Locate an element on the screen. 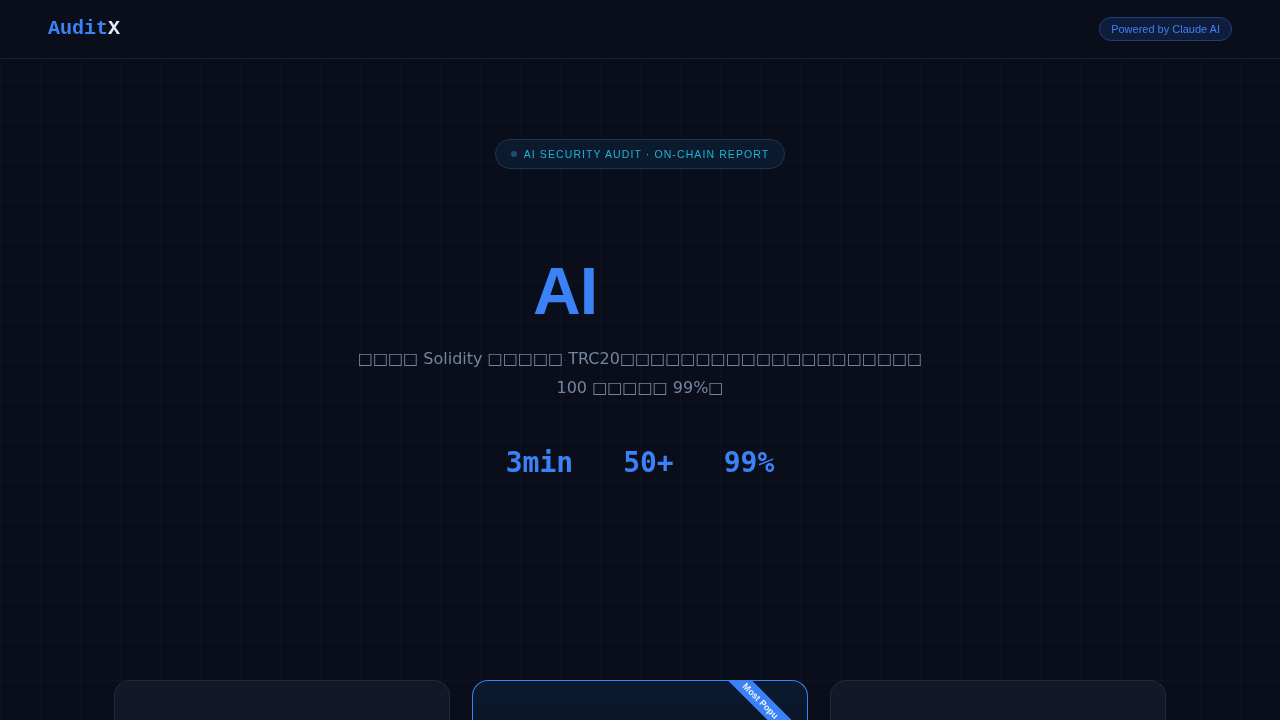 The width and height of the screenshot is (1280, 720). logo: AuditX is located at coordinates (84, 29).